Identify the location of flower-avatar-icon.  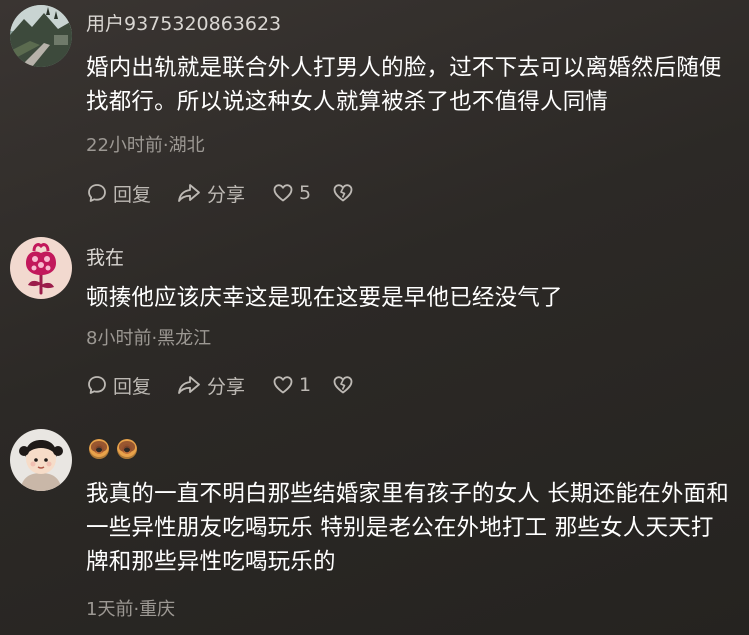
(41, 268).